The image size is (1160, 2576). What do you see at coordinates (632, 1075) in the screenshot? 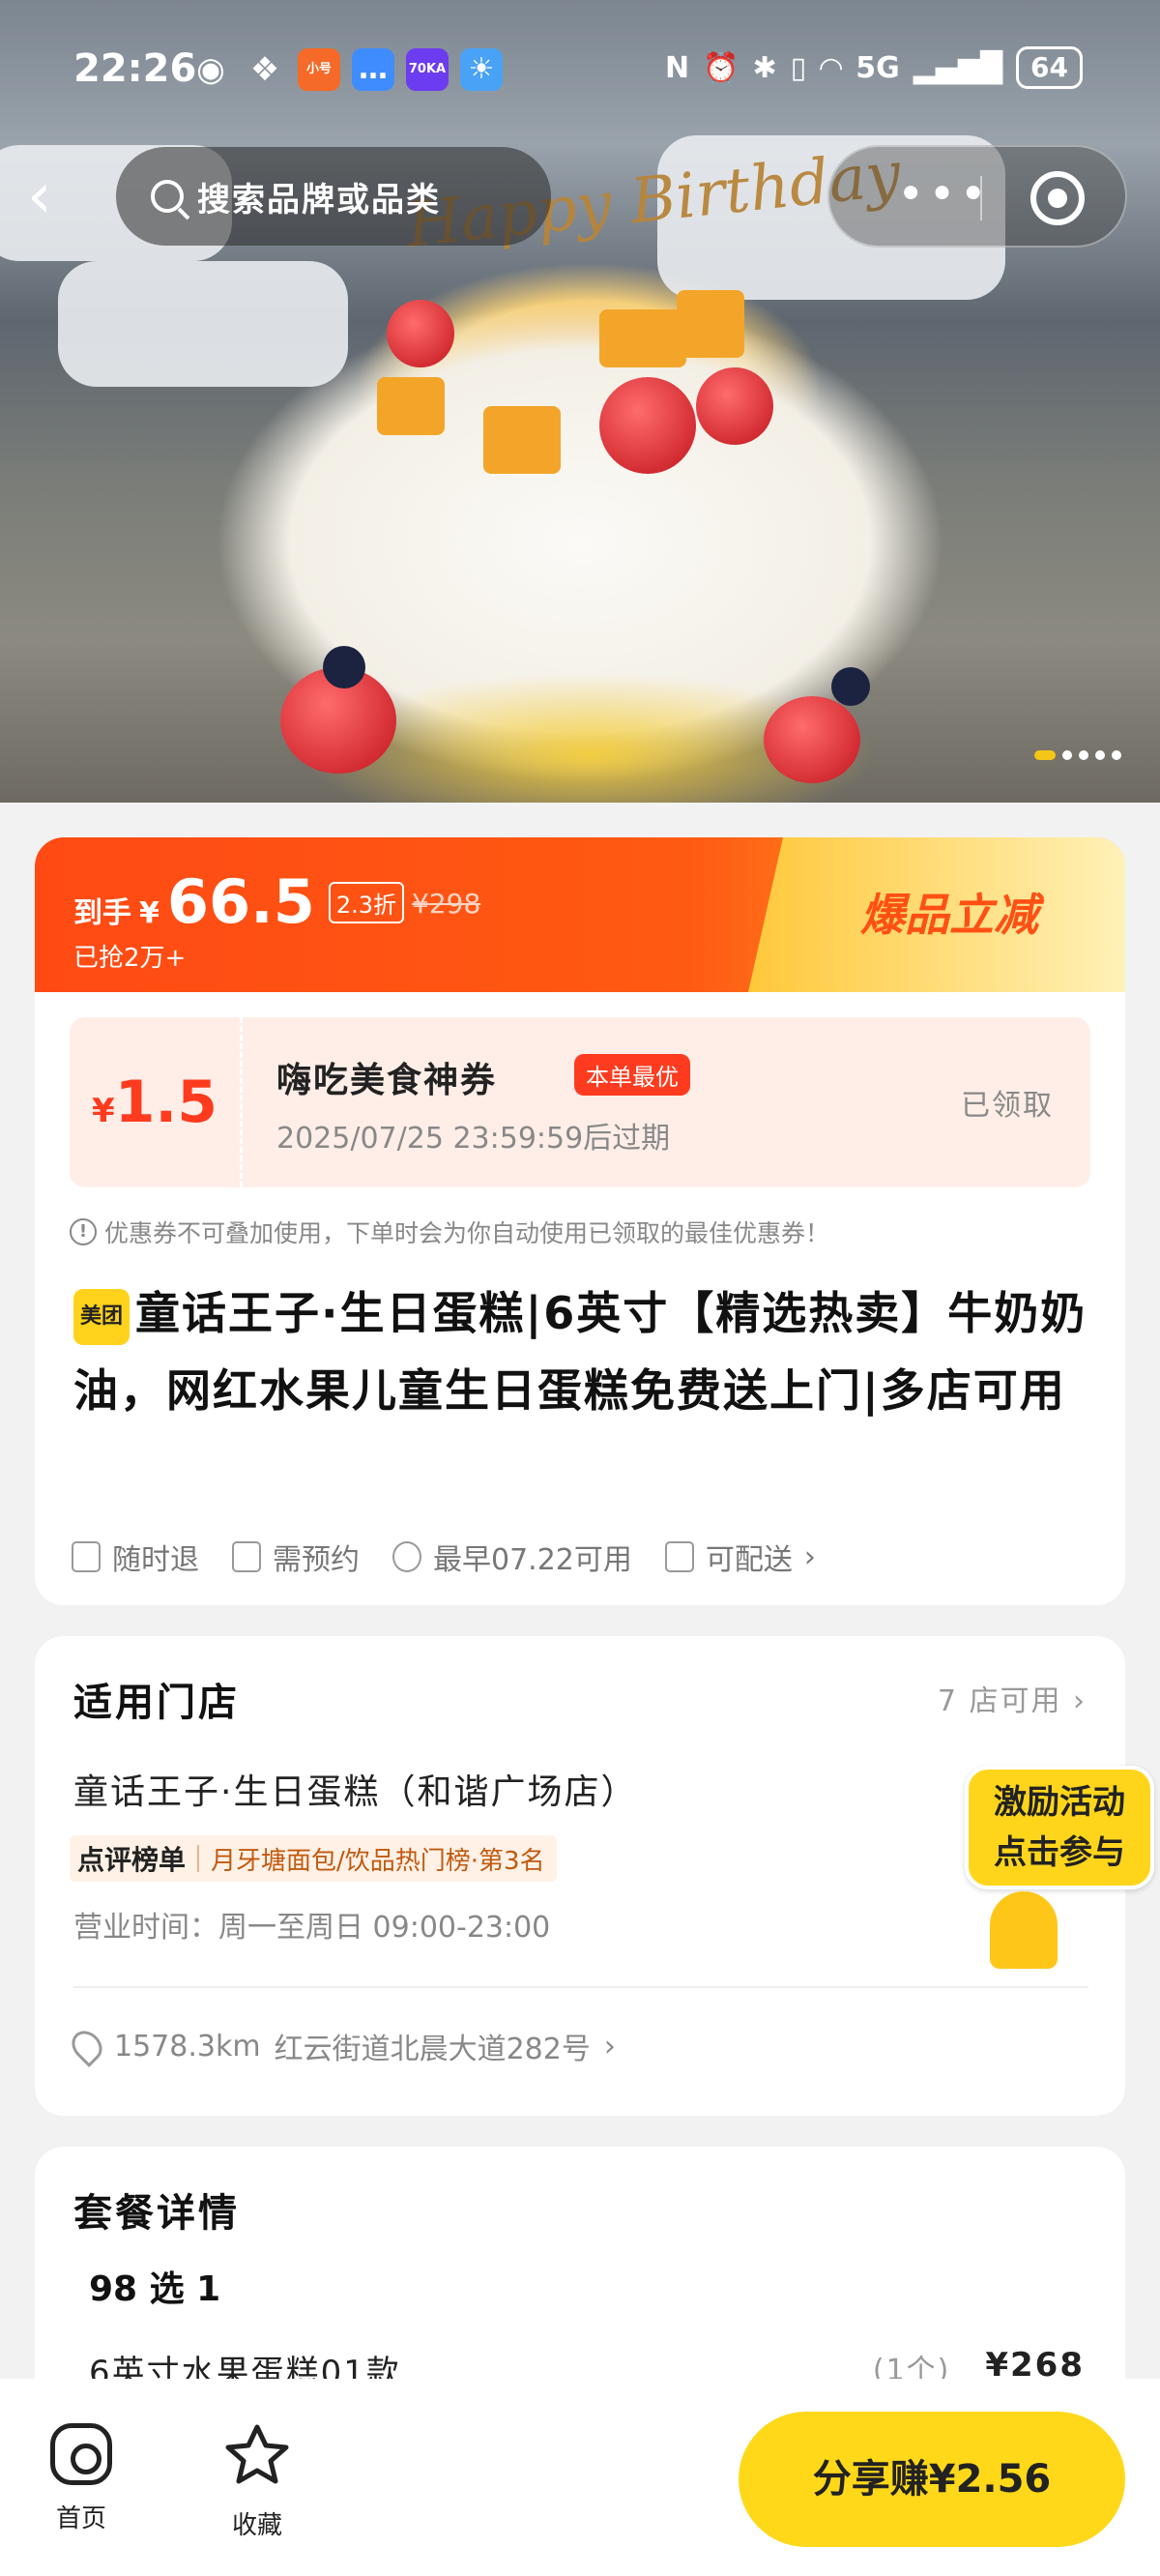
I see `coupon-best-badge: 本单最优` at bounding box center [632, 1075].